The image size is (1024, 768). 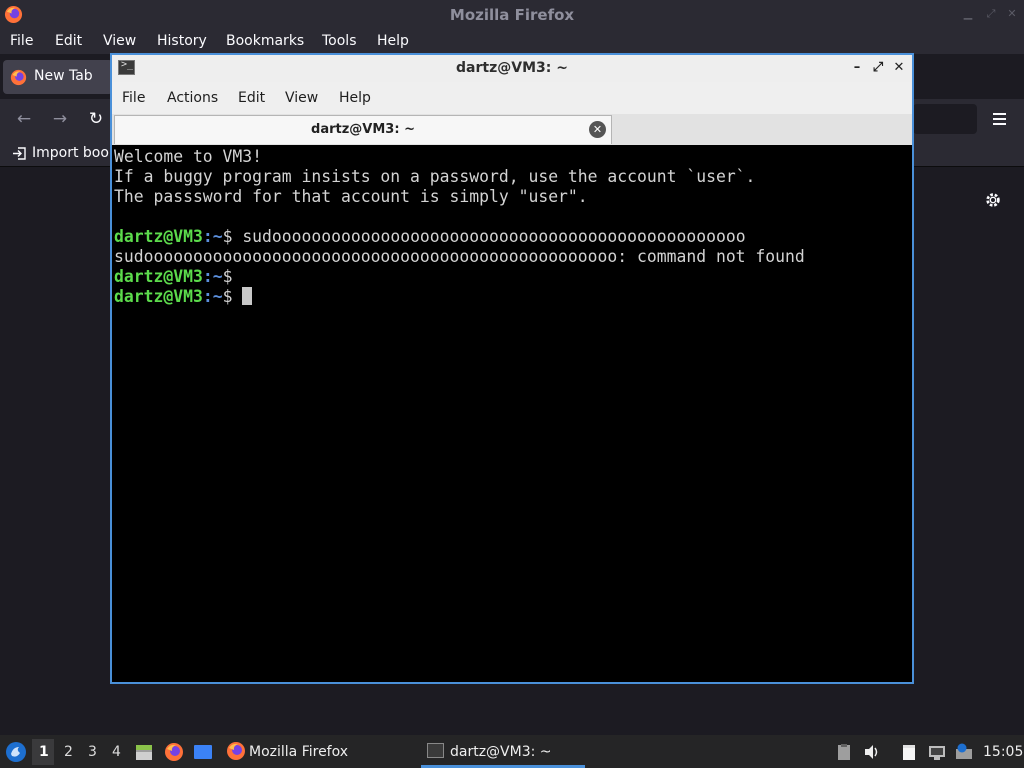 What do you see at coordinates (945, 119) in the screenshot?
I see `url-bar` at bounding box center [945, 119].